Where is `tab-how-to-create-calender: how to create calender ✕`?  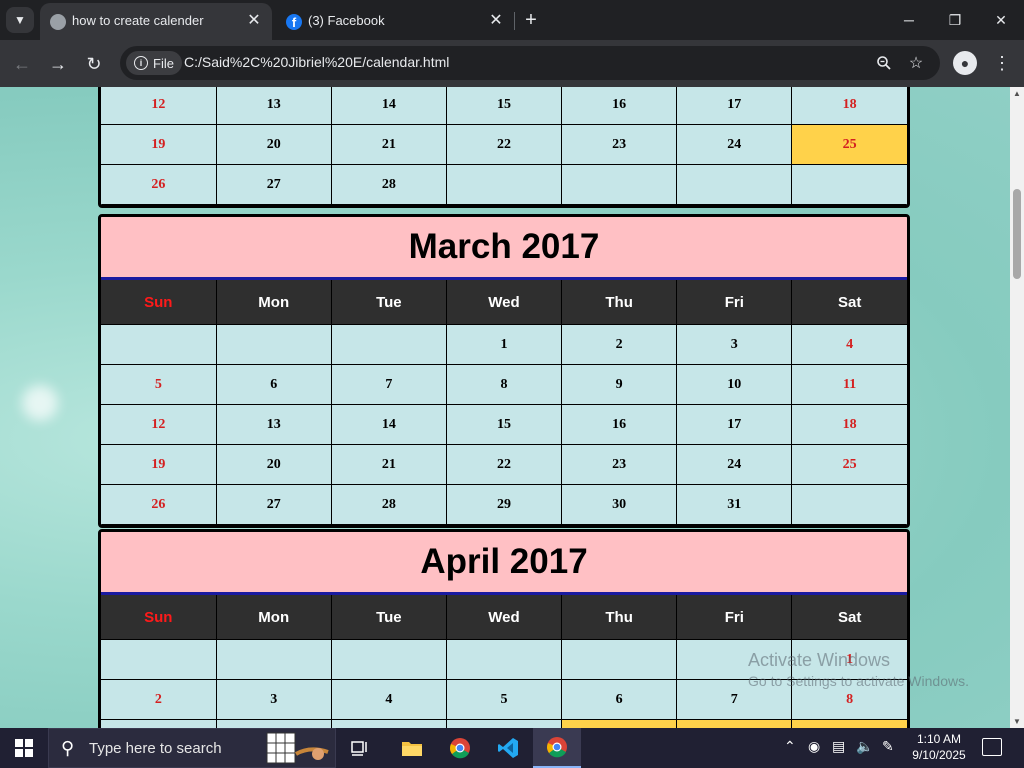
tab-how-to-create-calender: how to create calender ✕ is located at coordinates (156, 21).